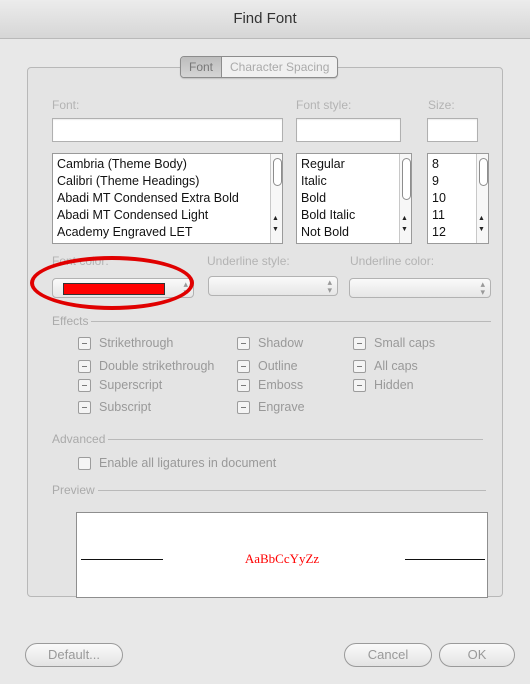 The height and width of the screenshot is (684, 530). I want to click on underline-style-label: Underline style:, so click(248, 261).